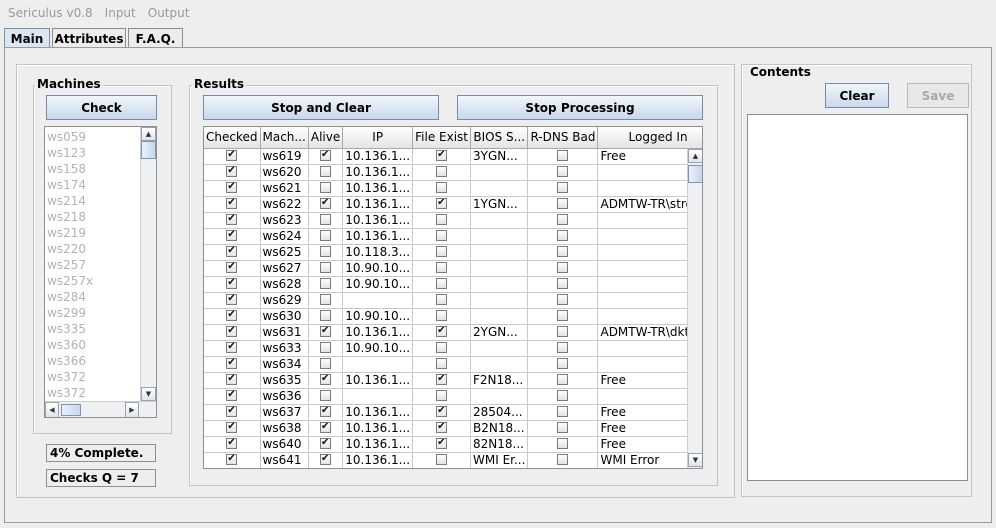 The image size is (996, 528). I want to click on table-row: ws63510.136.1...F2N18...Free, so click(453, 380).